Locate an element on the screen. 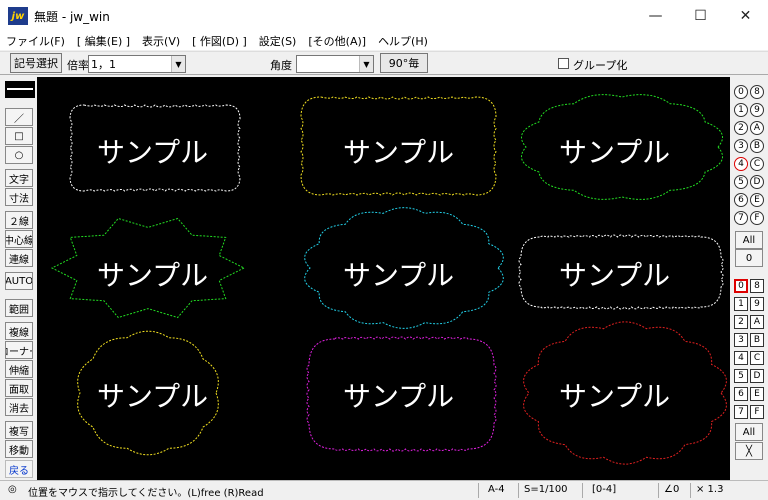  tool-auto: AUTO is located at coordinates (19, 281).